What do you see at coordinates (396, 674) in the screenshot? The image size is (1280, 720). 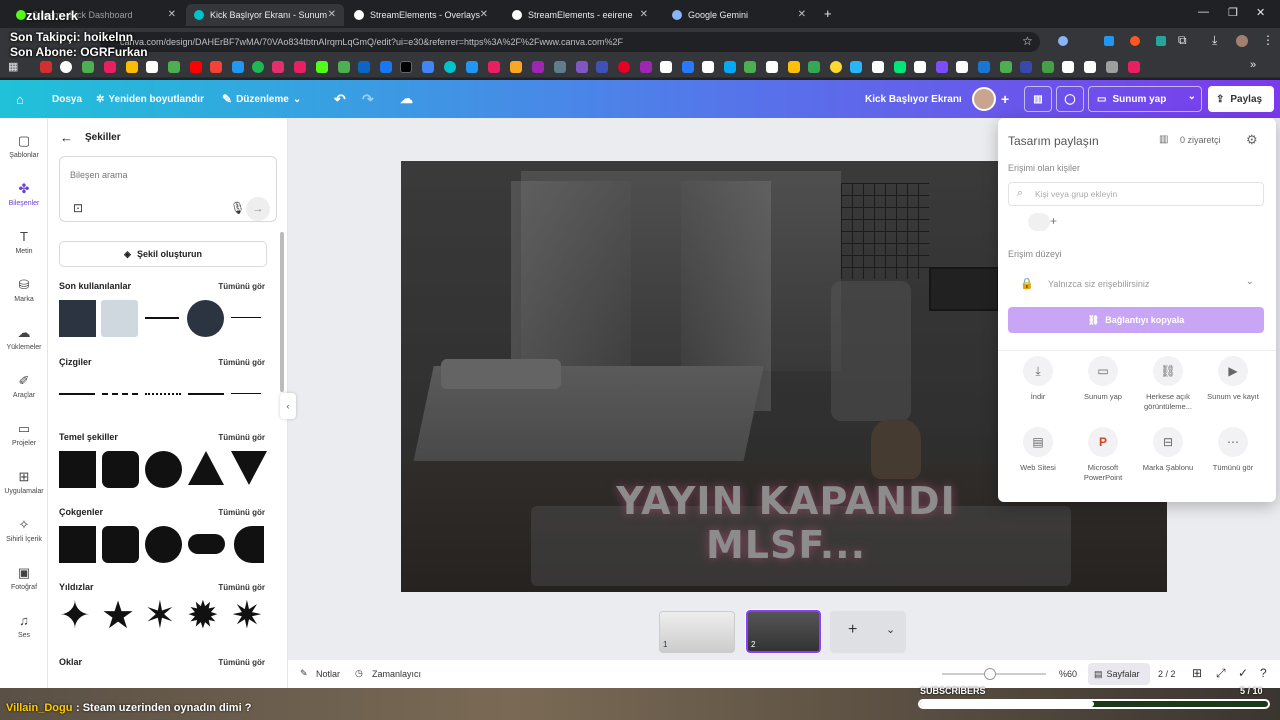 I see `timer-button: Zamanlayıcı` at bounding box center [396, 674].